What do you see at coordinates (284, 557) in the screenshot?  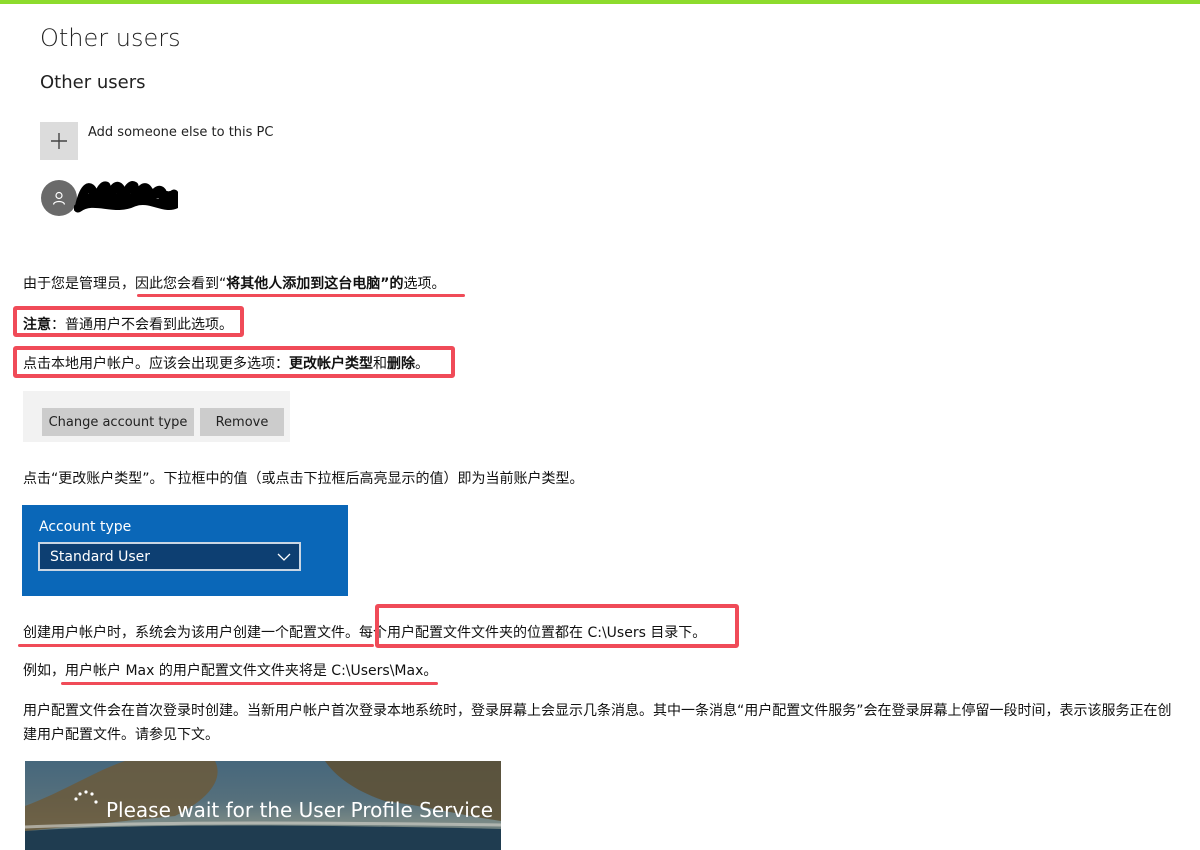 I see `chevron-down-icon` at bounding box center [284, 557].